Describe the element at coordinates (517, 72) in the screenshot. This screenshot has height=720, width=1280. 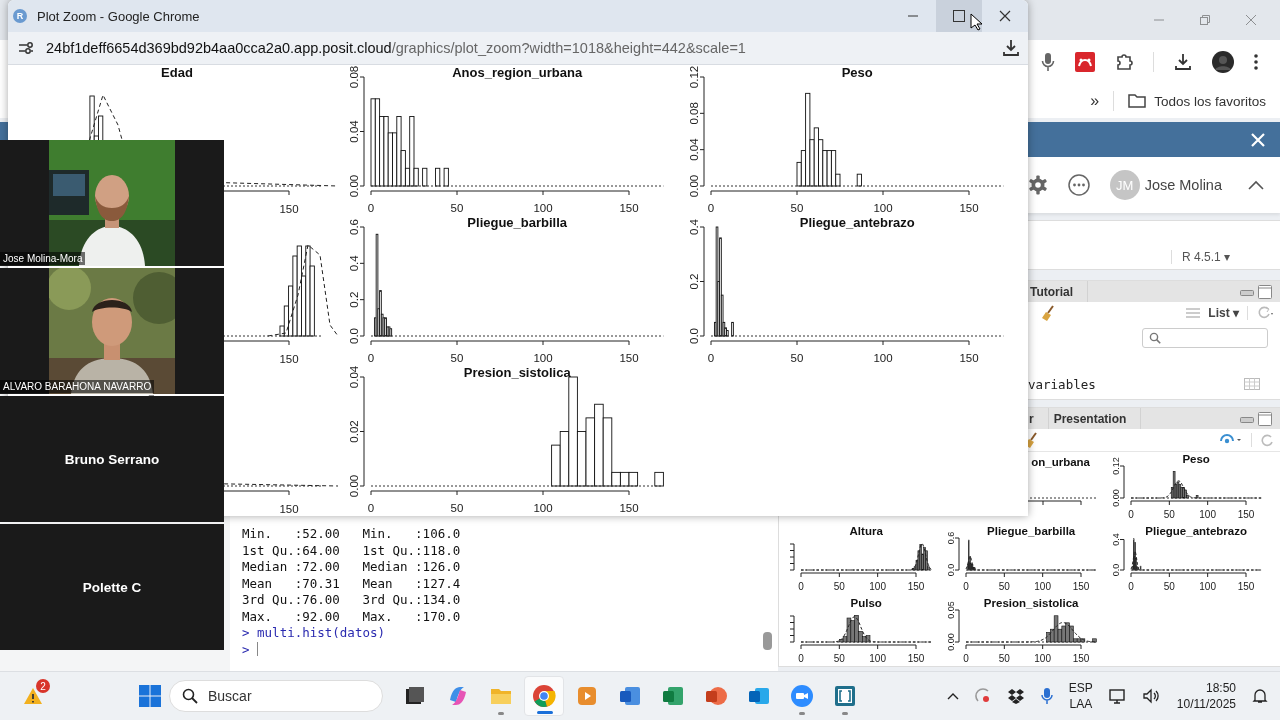
I see `chart-title: Anos_region_urbana` at that location.